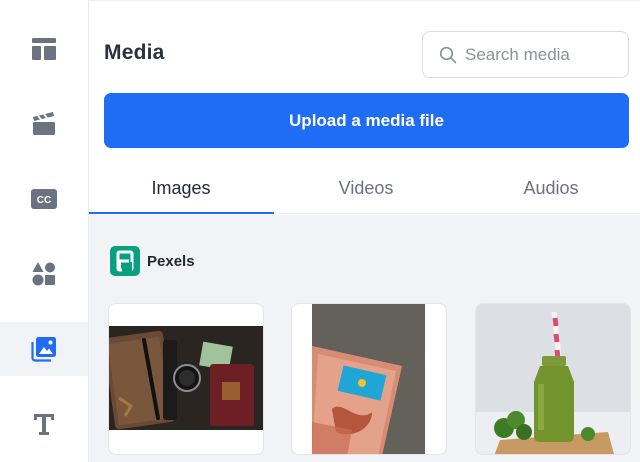 This screenshot has height=462, width=640. I want to click on upload-media-button: Upload a media file, so click(366, 120).